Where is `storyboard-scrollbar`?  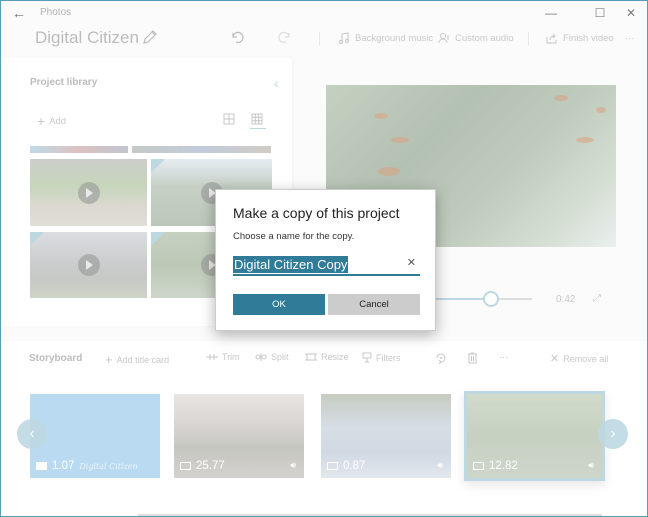 storyboard-scrollbar is located at coordinates (370, 515).